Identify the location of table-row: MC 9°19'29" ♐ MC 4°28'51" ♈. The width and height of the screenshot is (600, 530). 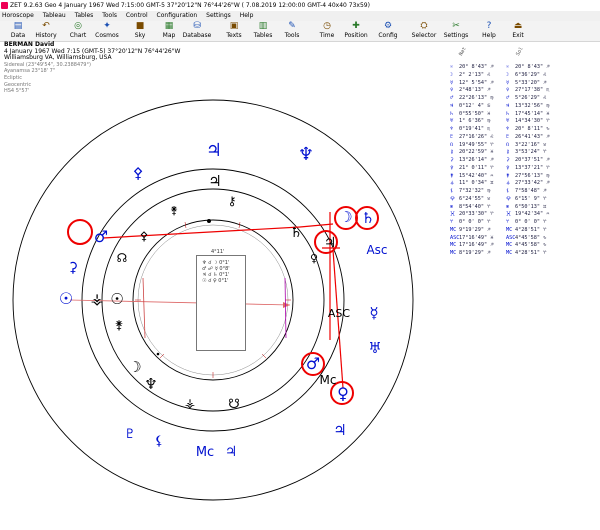
(525, 231).